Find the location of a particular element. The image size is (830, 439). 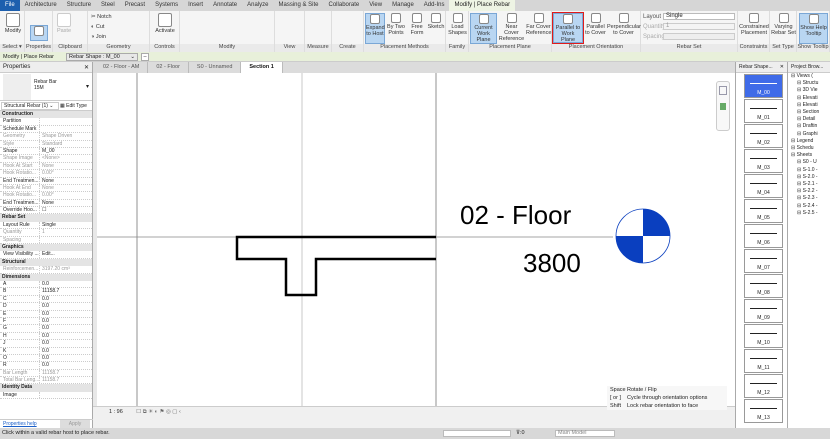

tab-annotate: Annotate is located at coordinates (225, 5).